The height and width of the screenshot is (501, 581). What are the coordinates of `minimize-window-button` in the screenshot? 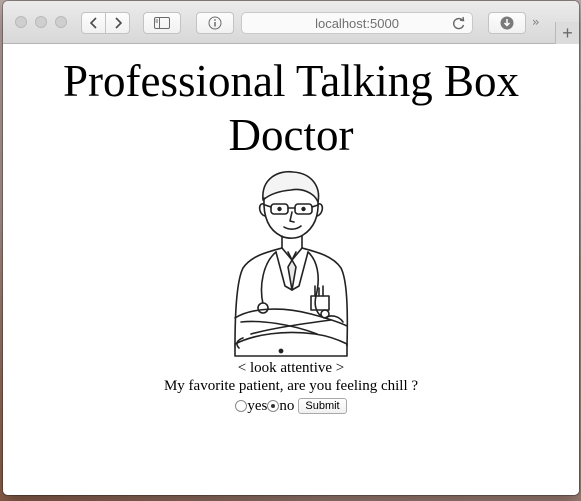 It's located at (41, 22).